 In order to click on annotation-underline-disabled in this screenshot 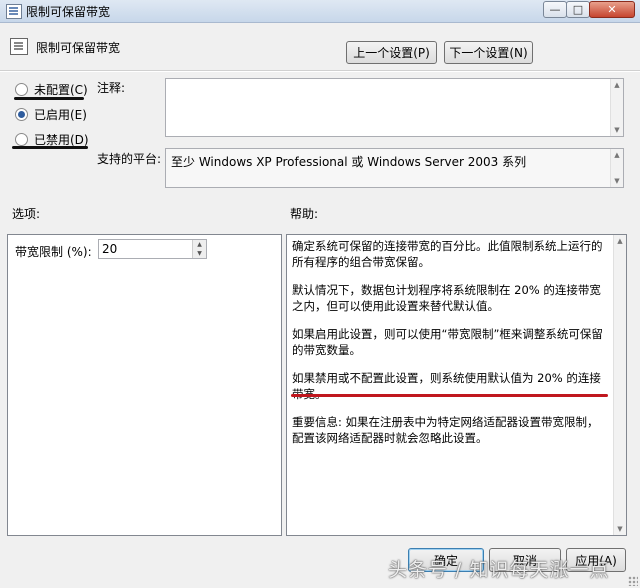, I will do `click(50, 147)`.